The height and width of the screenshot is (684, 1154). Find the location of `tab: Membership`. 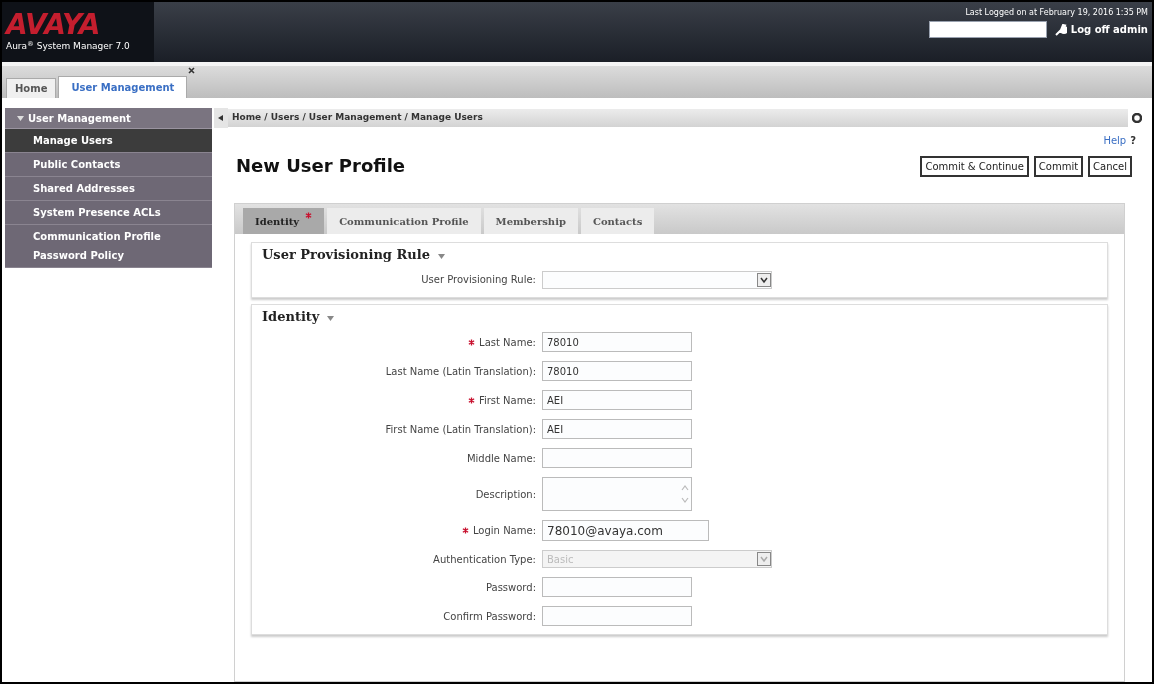

tab: Membership is located at coordinates (530, 221).